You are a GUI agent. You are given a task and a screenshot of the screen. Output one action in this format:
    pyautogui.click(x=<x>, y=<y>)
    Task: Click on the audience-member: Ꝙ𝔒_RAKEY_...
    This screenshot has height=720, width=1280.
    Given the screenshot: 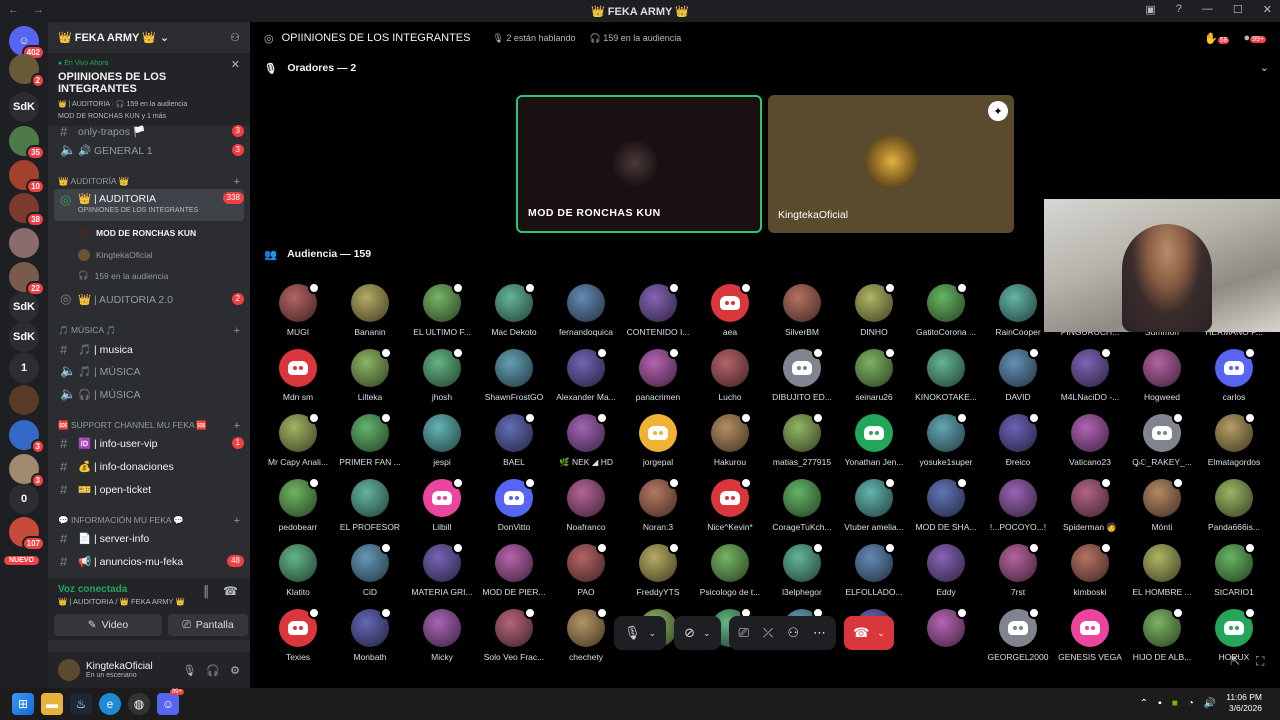 What is the action you would take?
    pyautogui.click(x=1162, y=445)
    